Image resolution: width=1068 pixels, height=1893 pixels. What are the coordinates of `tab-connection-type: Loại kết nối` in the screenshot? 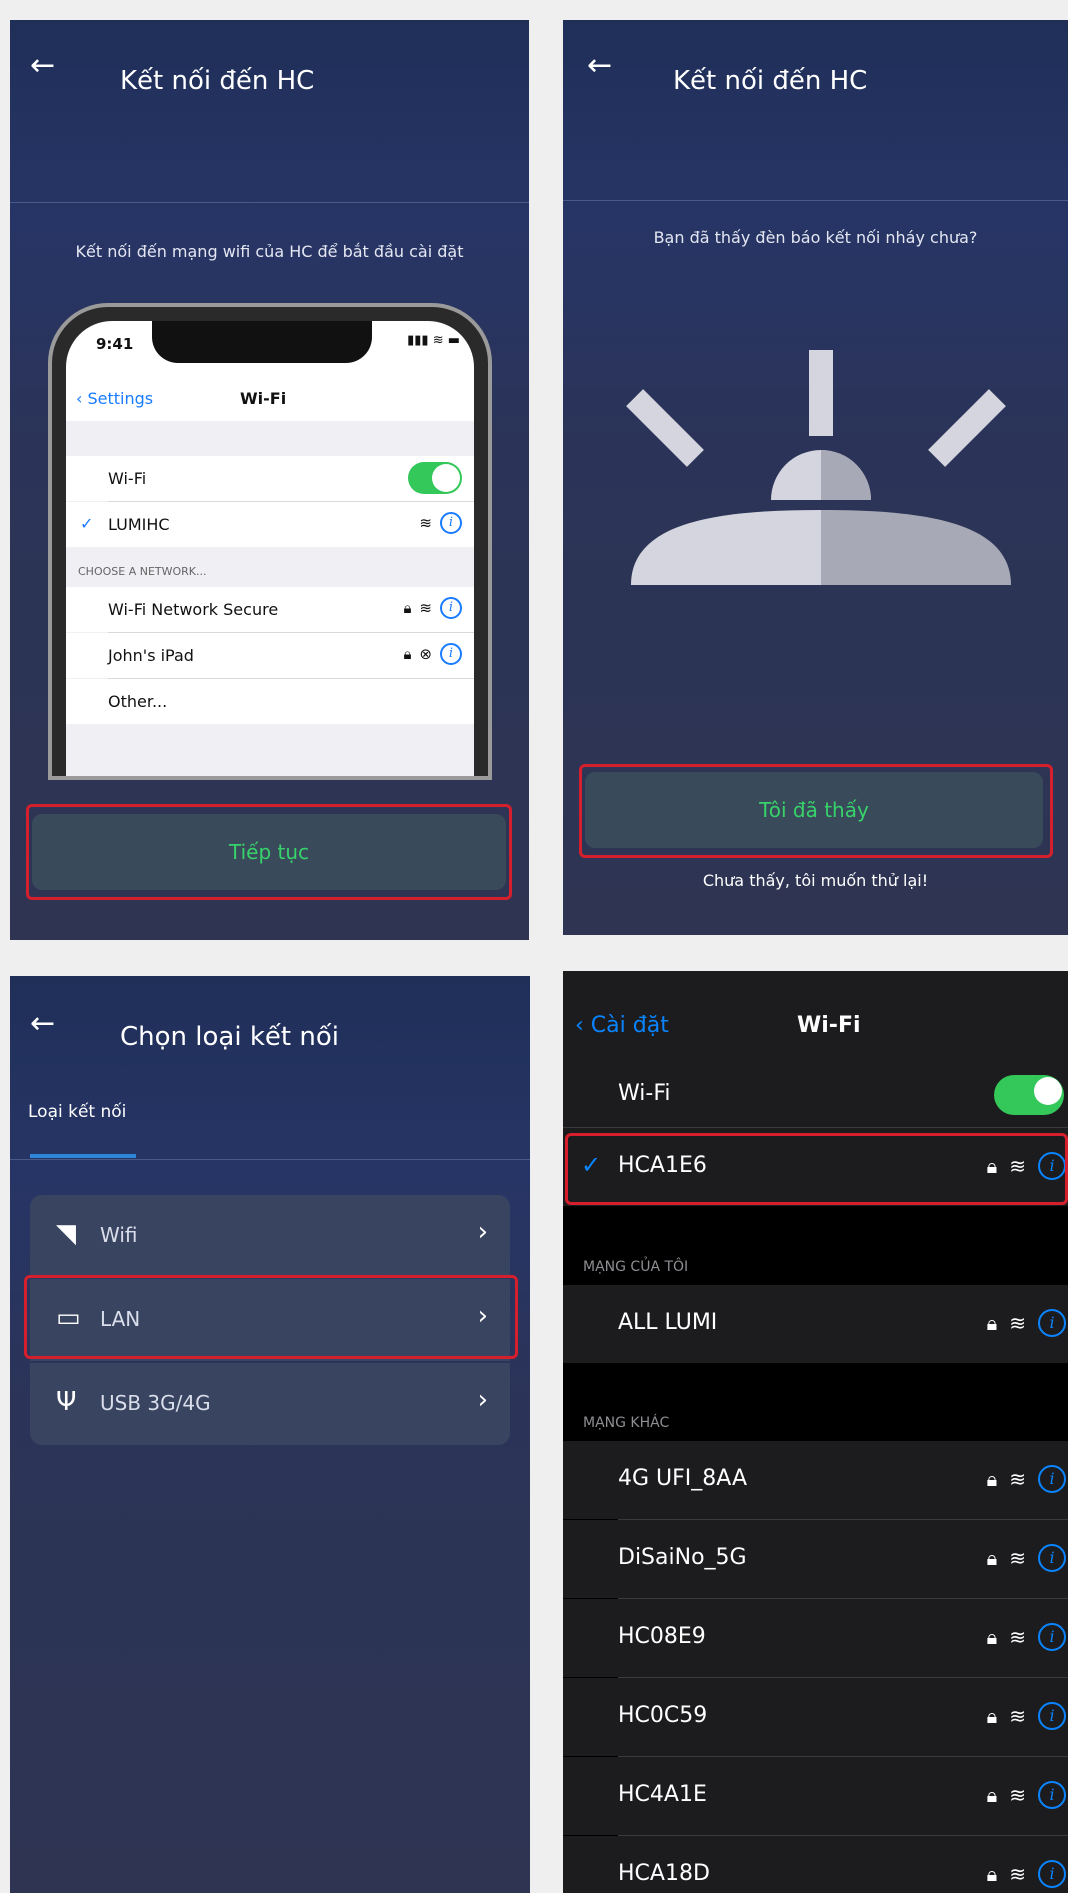 It's located at (77, 1112).